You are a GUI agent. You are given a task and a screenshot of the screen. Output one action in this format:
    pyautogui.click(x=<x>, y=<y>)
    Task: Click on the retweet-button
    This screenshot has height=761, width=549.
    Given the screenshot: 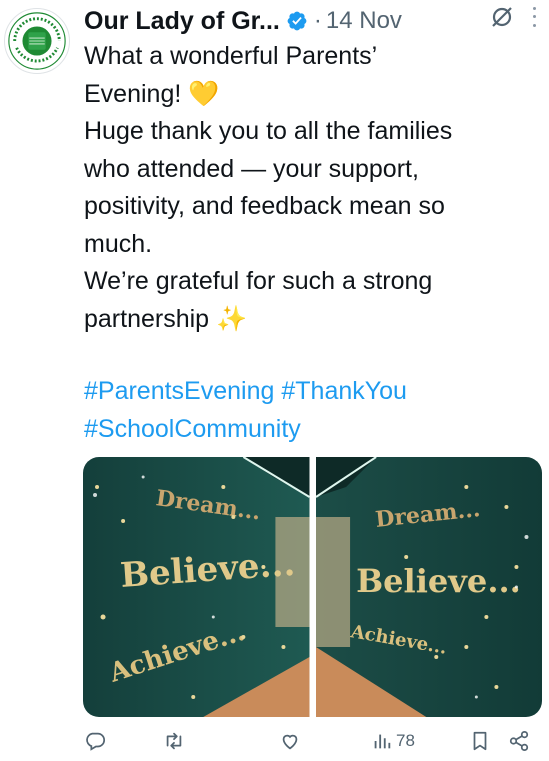 What is the action you would take?
    pyautogui.click(x=174, y=741)
    